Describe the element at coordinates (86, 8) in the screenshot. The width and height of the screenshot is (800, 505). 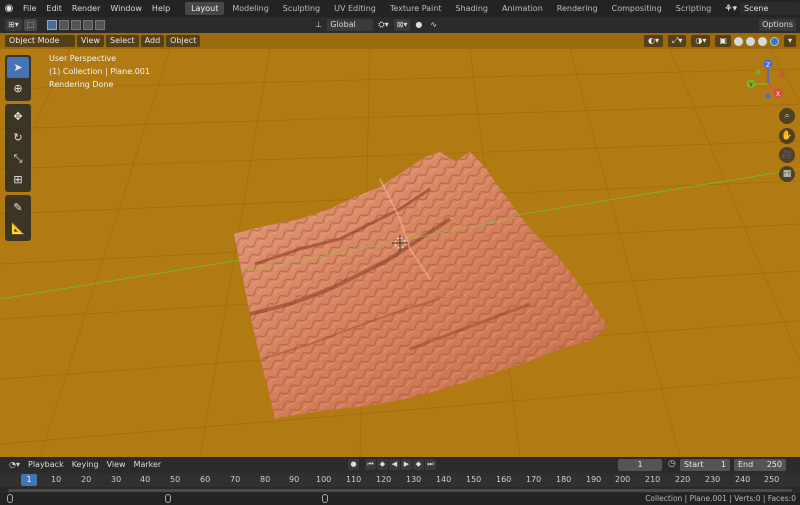
I see `menu-render: Render` at that location.